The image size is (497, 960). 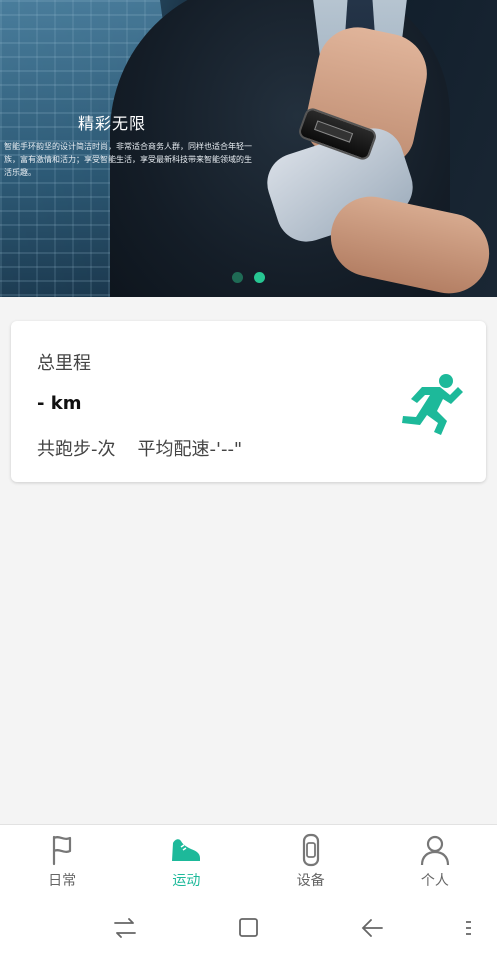 I want to click on average-pace: 平均配速-'--", so click(x=190, y=449).